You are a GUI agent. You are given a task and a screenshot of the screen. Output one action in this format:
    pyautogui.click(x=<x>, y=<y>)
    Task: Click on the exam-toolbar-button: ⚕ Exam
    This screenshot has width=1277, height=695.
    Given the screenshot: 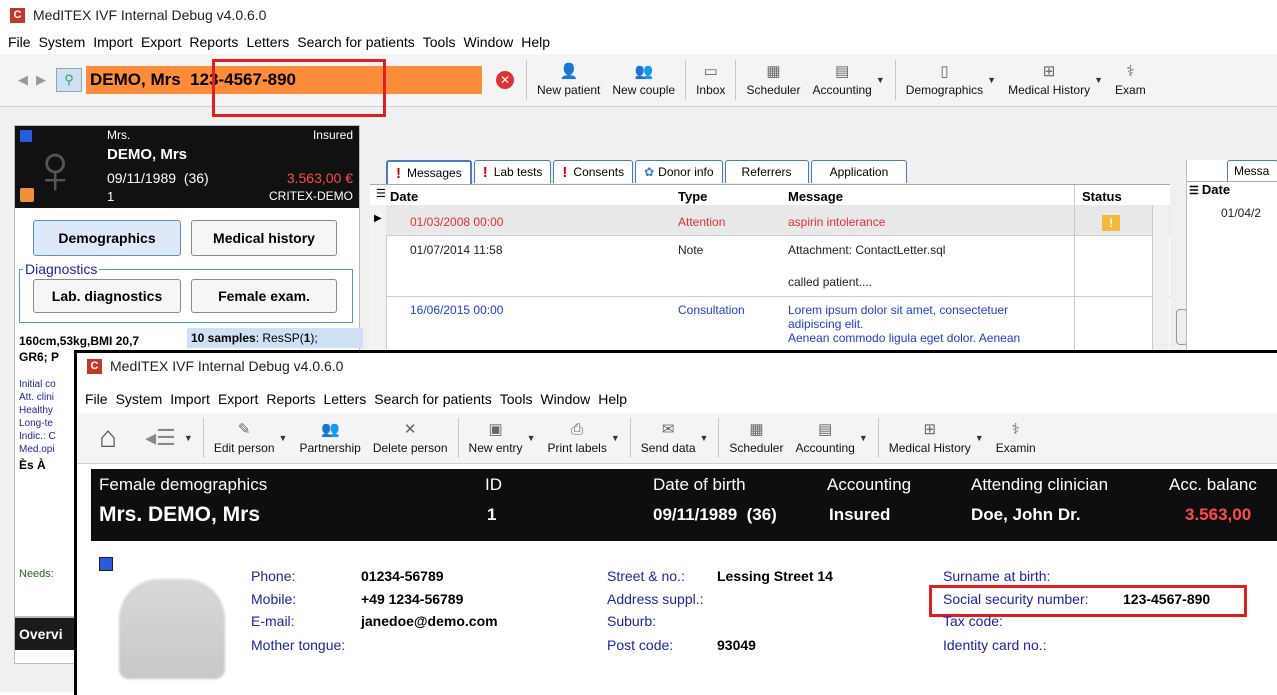 What is the action you would take?
    pyautogui.click(x=1130, y=80)
    